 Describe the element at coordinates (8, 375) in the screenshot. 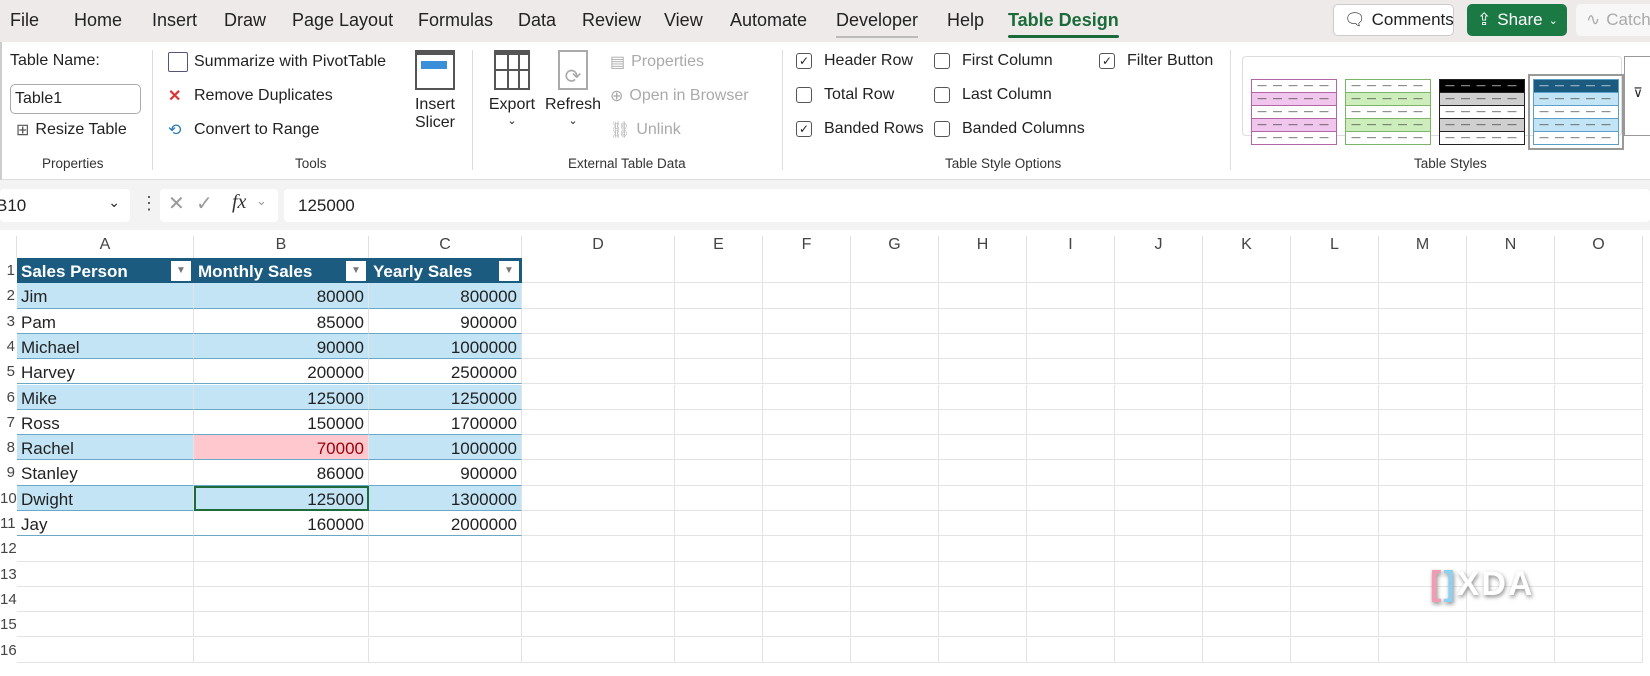

I see `row-header-5: 5` at that location.